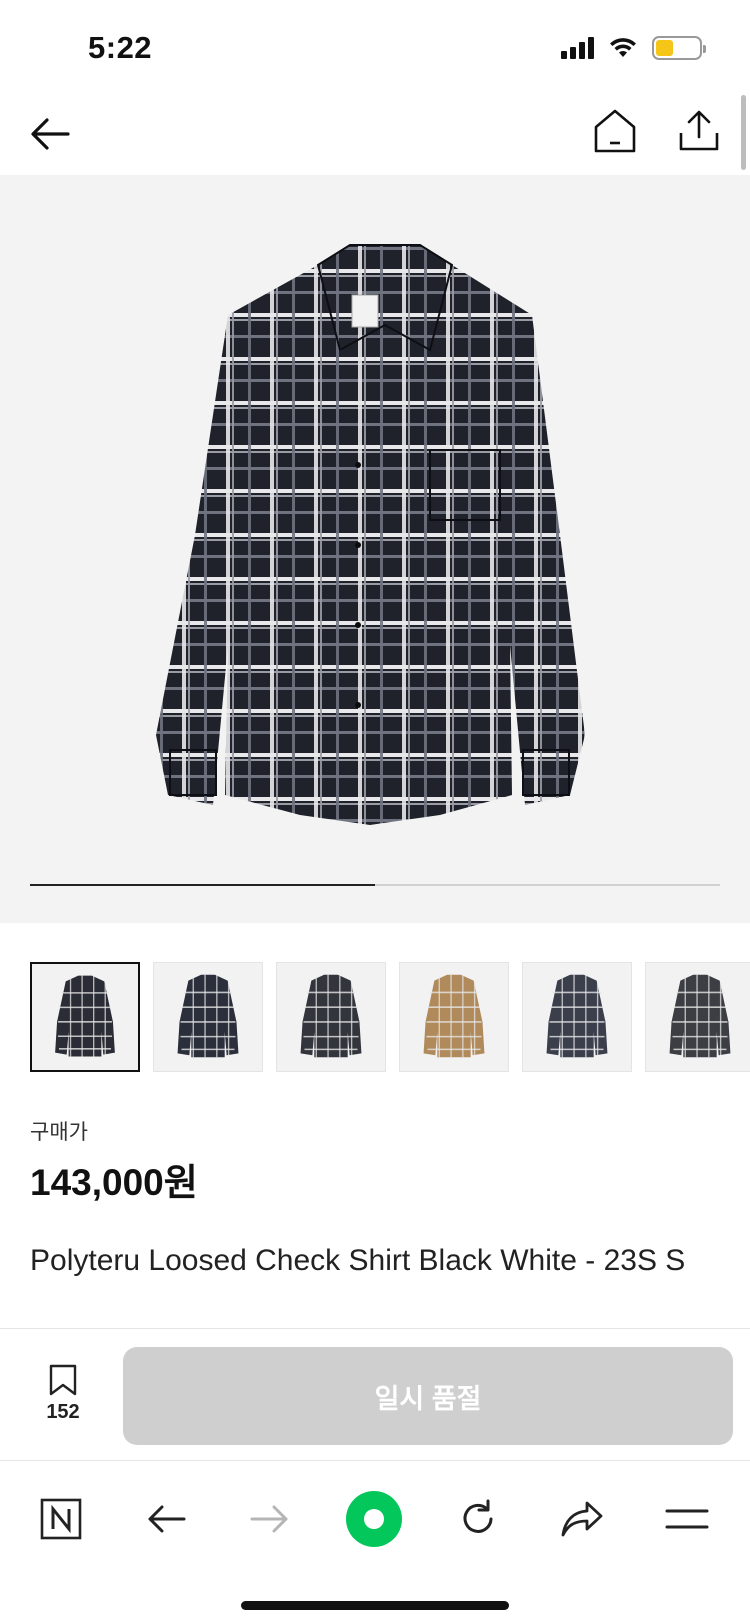  I want to click on thumbnail-plaid-shirt-black-white-alt, so click(331, 1017).